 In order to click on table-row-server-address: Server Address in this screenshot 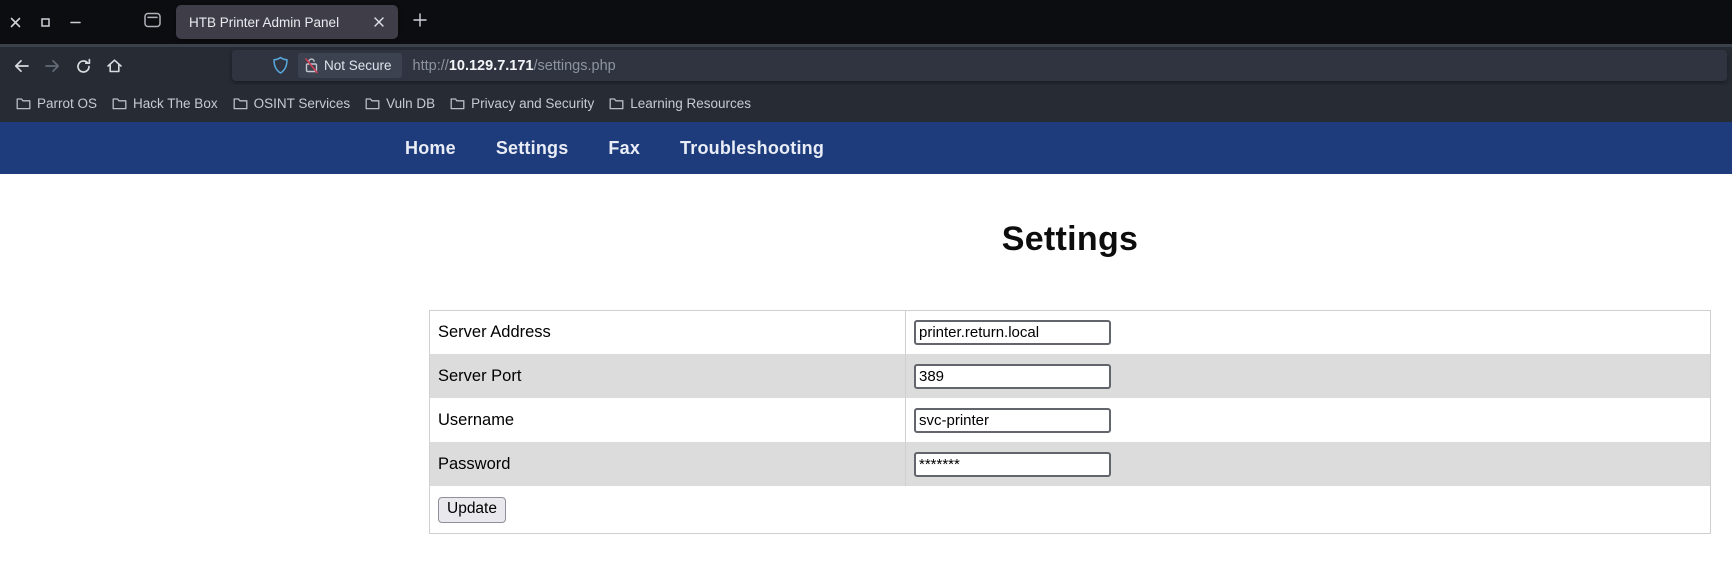, I will do `click(1070, 332)`.